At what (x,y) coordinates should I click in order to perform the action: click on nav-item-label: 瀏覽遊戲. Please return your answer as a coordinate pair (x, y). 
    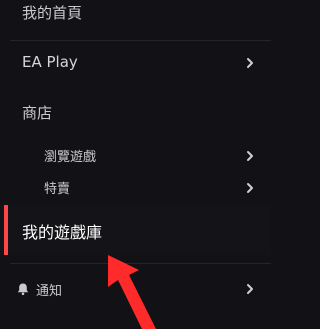
    Looking at the image, I should click on (70, 157).